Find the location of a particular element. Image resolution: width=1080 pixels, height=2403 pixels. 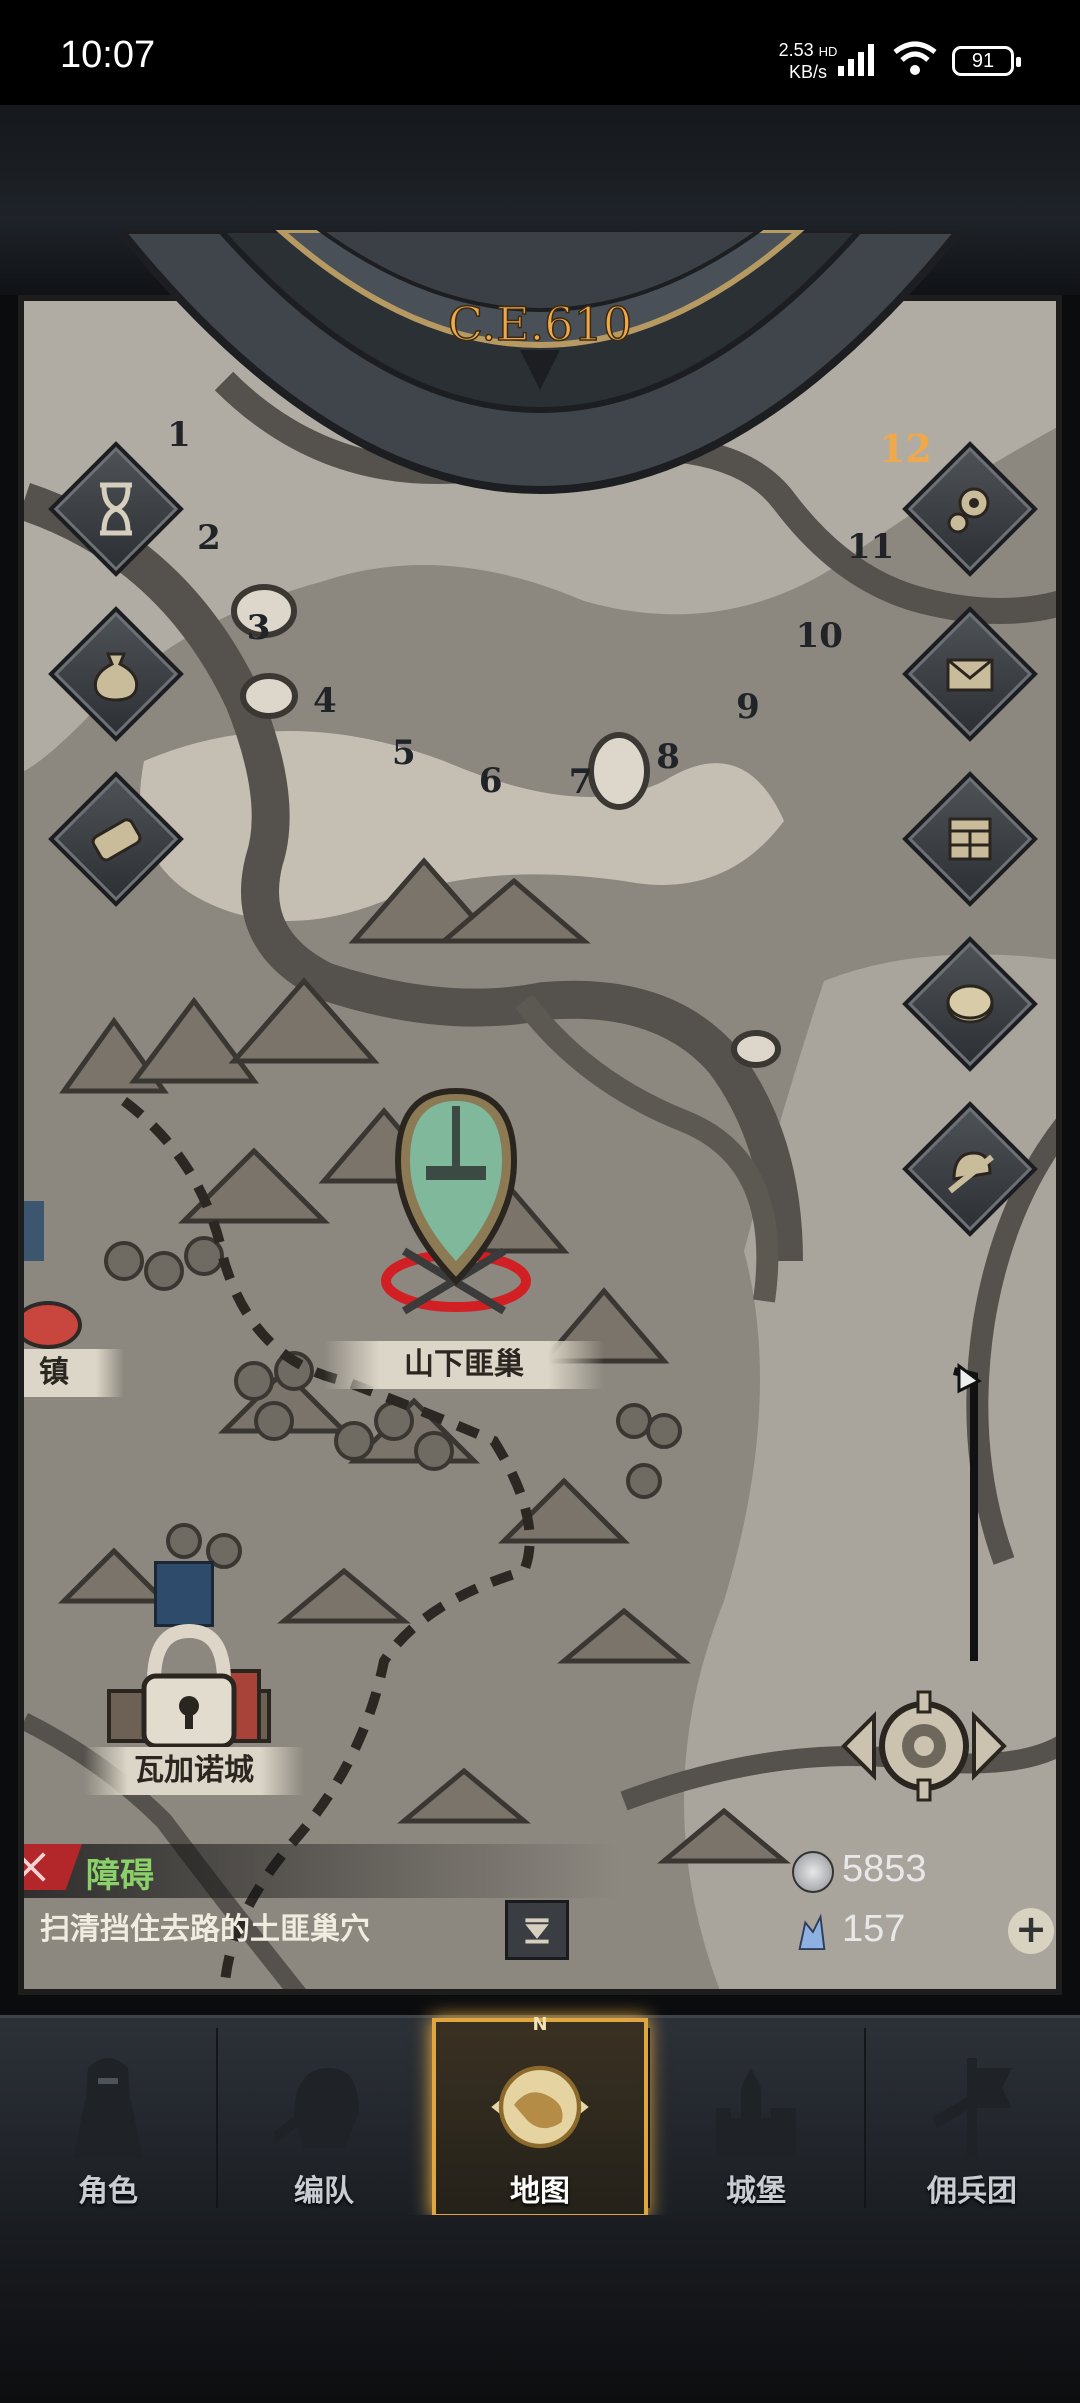

month-4: 4 is located at coordinates (325, 701).